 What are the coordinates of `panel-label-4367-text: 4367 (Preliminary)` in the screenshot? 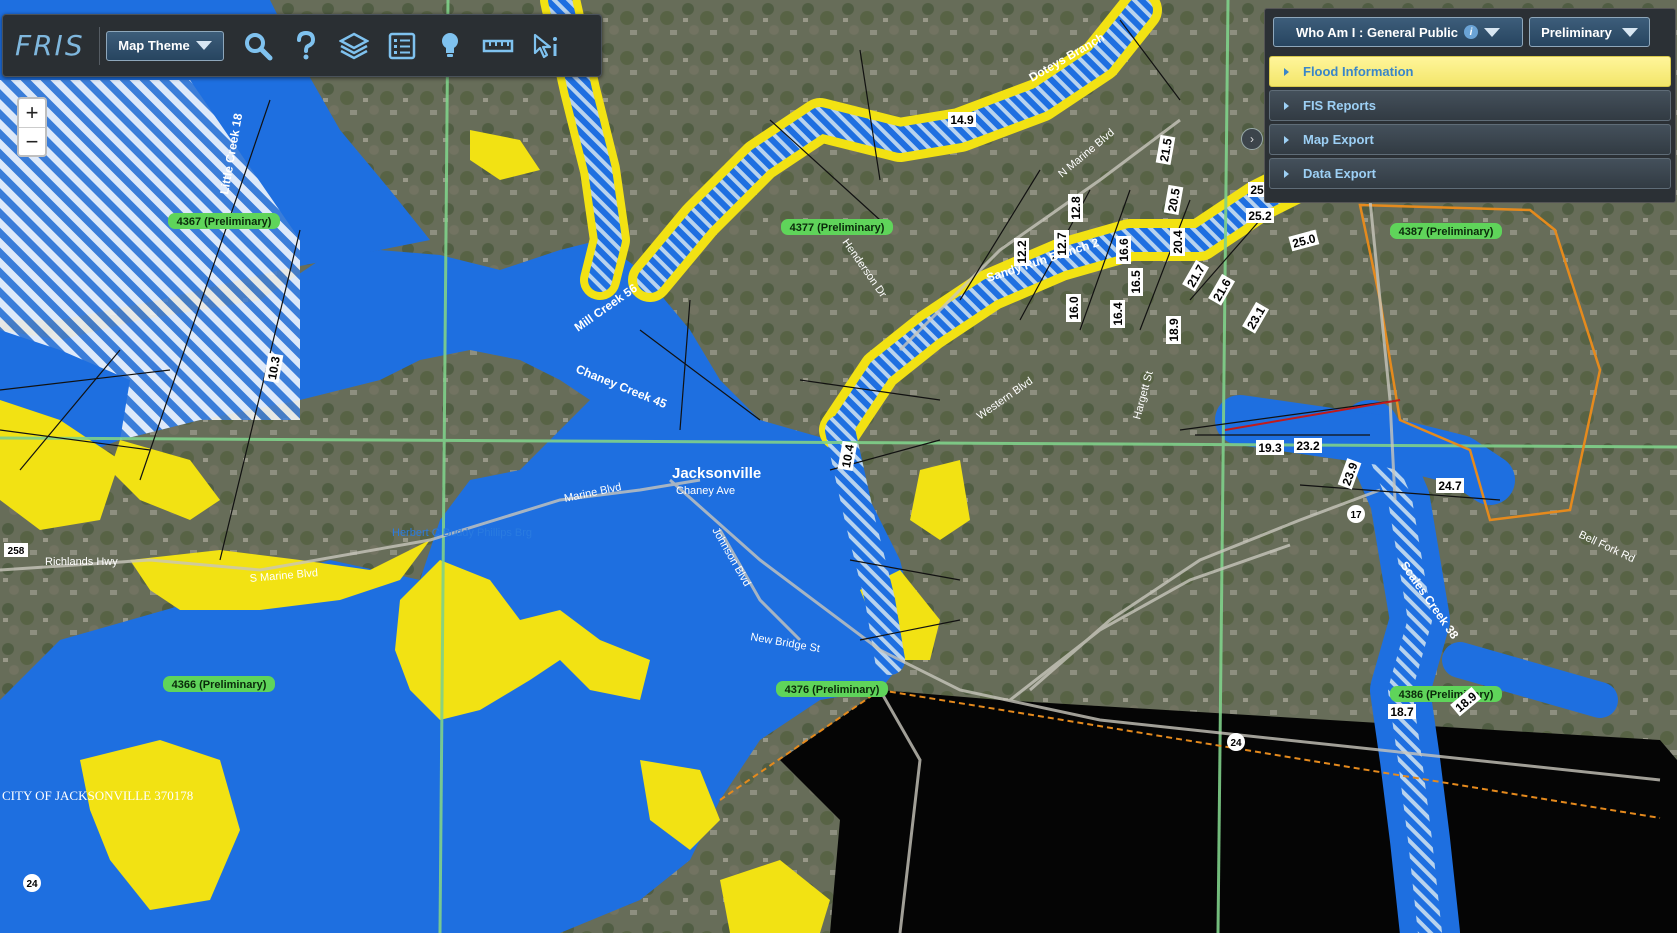 It's located at (224, 222).